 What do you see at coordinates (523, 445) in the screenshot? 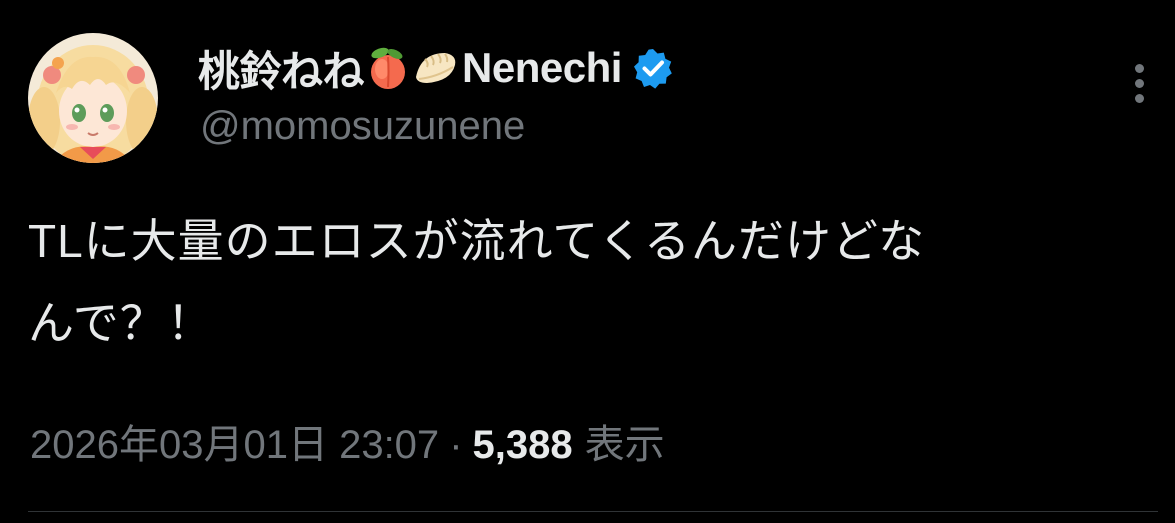
I see `views-count: 5,388` at bounding box center [523, 445].